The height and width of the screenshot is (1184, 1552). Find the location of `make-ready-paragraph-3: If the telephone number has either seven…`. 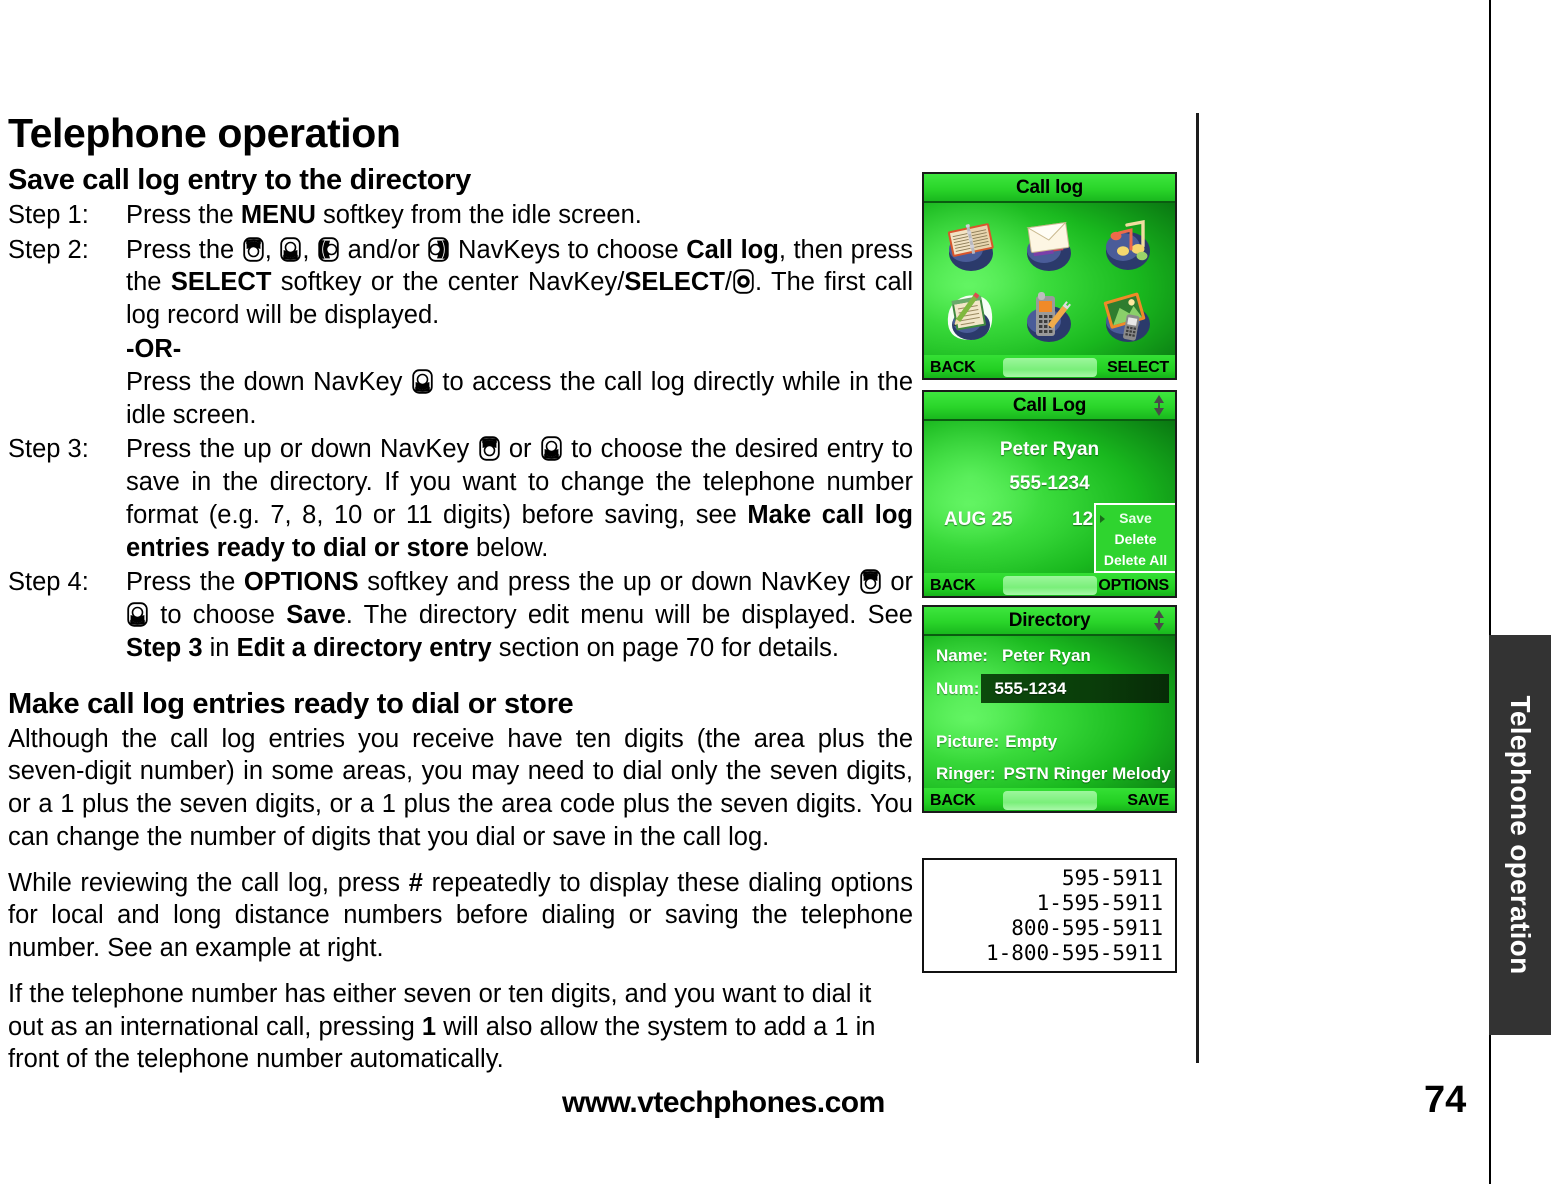

make-ready-paragraph-3: If the telephone number has either seven… is located at coordinates (460, 1027).